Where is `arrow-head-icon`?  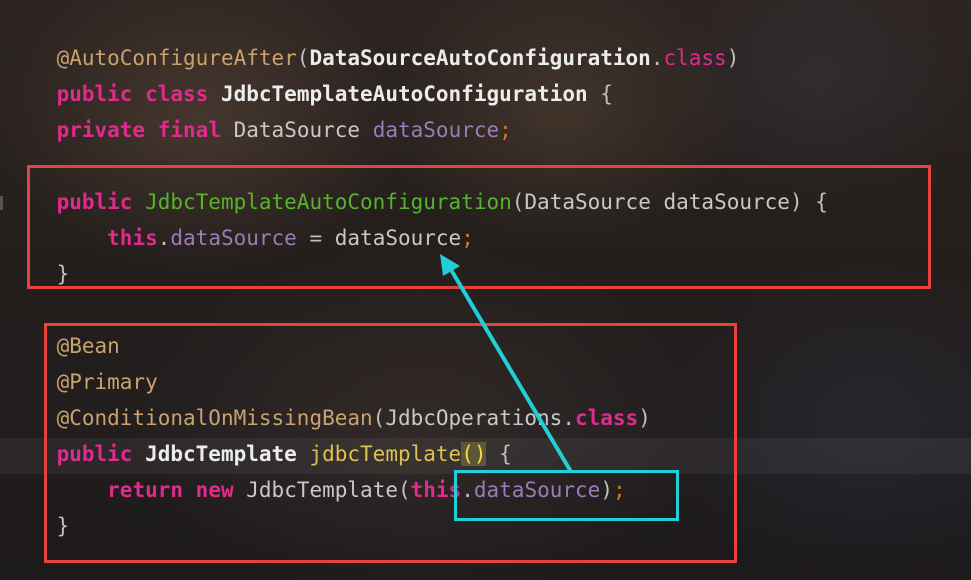 arrow-head-icon is located at coordinates (450, 265).